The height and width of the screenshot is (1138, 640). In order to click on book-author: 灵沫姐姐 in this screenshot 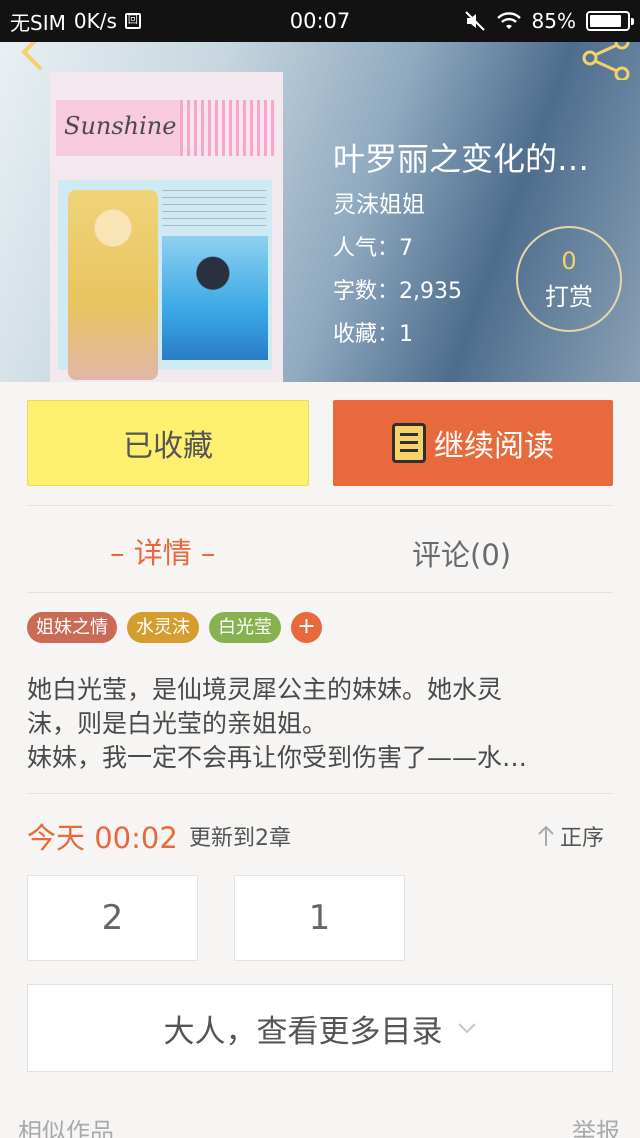, I will do `click(379, 202)`.